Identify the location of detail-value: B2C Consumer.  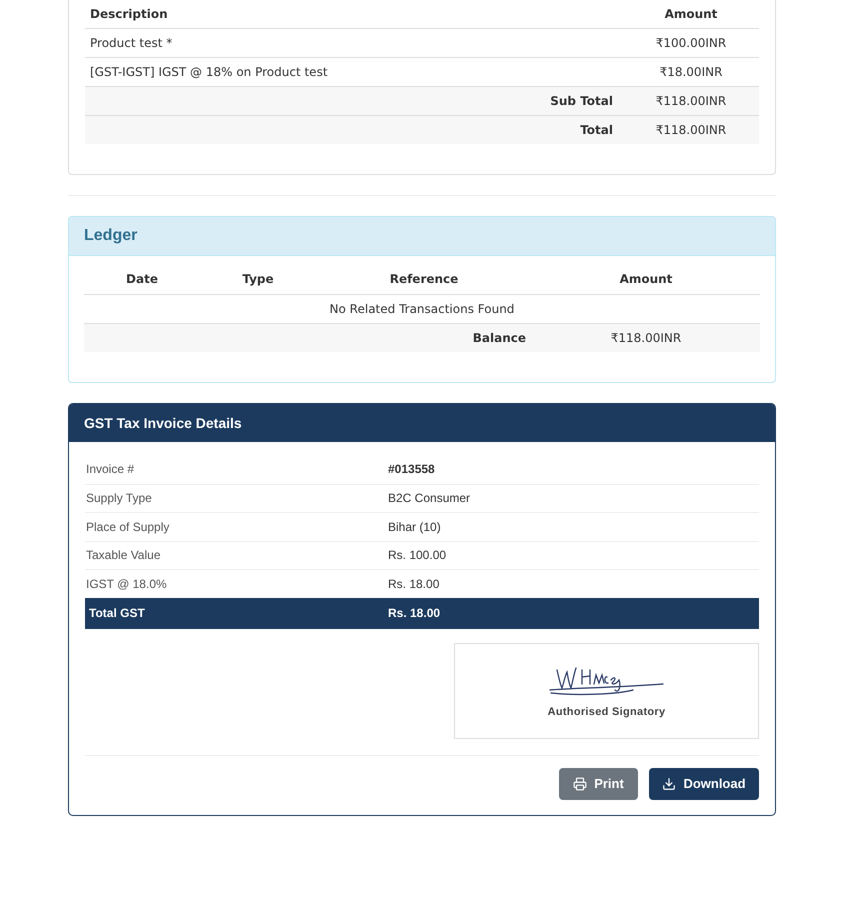
(429, 499).